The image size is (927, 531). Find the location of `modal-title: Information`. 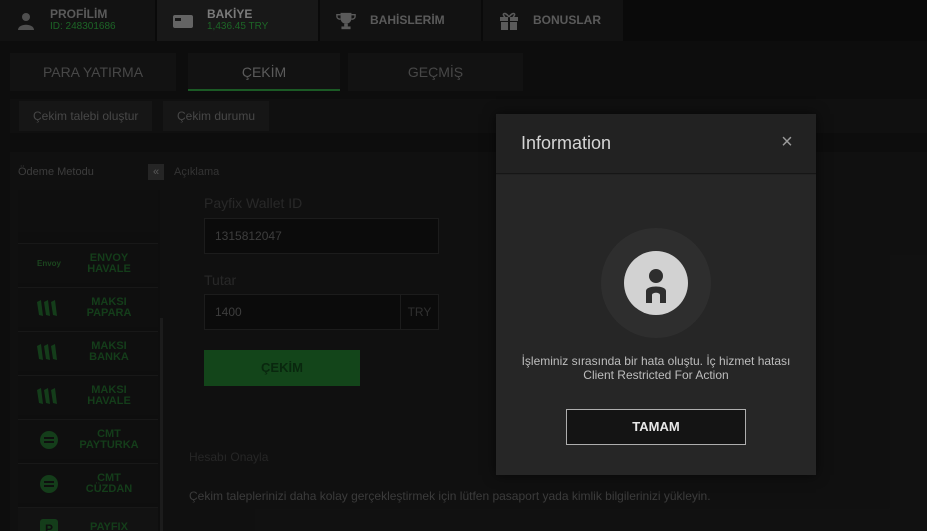

modal-title: Information is located at coordinates (566, 143).